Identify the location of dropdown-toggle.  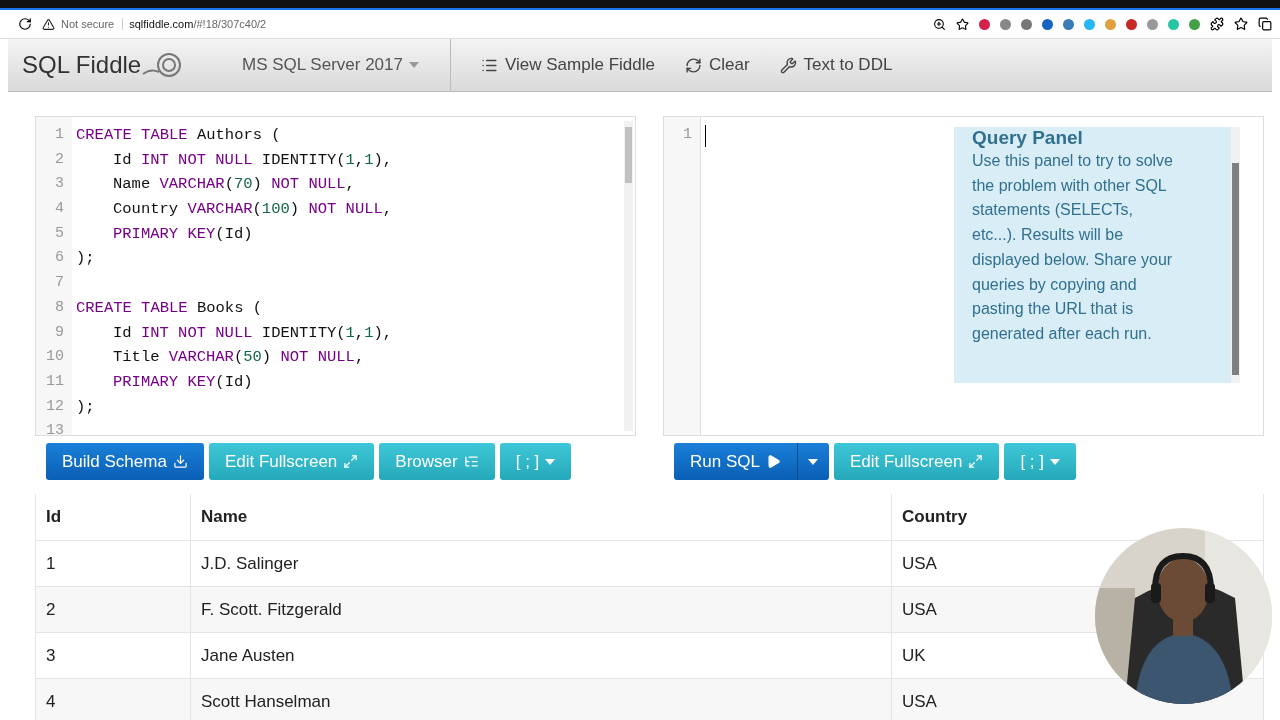
(812, 461).